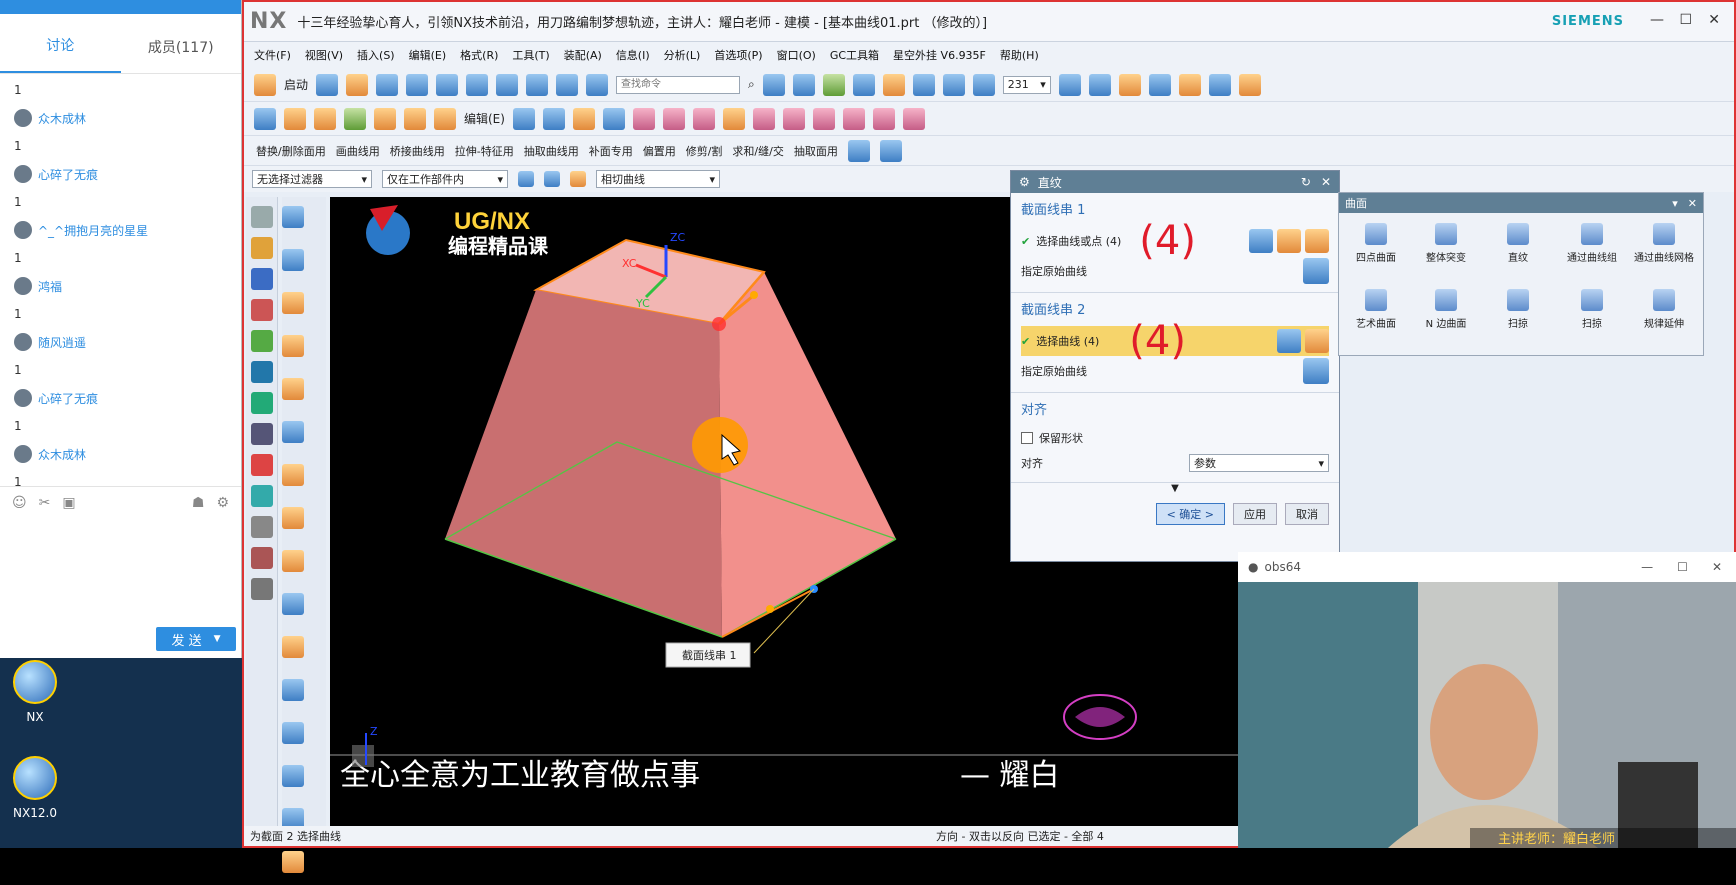 The image size is (1736, 885). I want to click on message-user: 众木成林, so click(62, 454).